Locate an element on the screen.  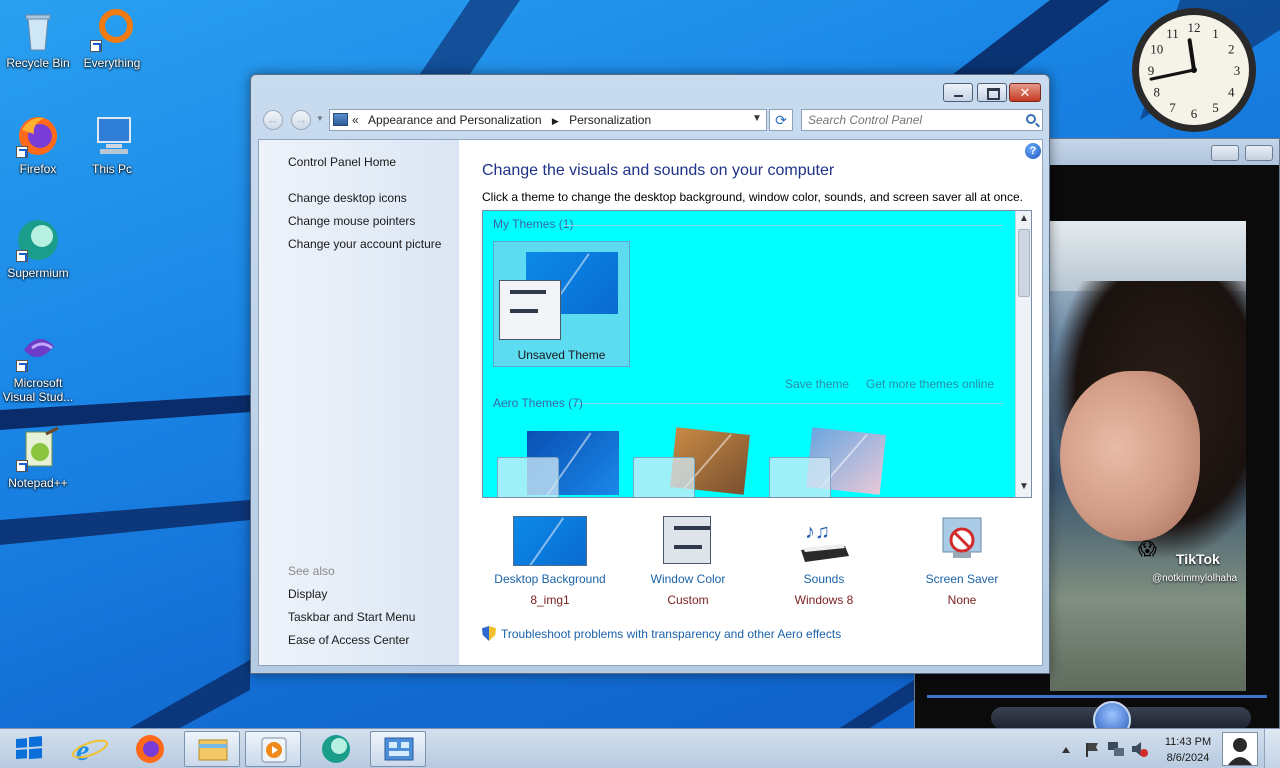
supermium-icon is located at coordinates (336, 749).